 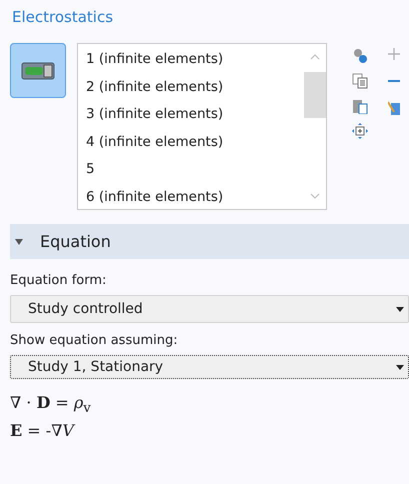 I want to click on dropdown: Study controlled, so click(x=209, y=309).